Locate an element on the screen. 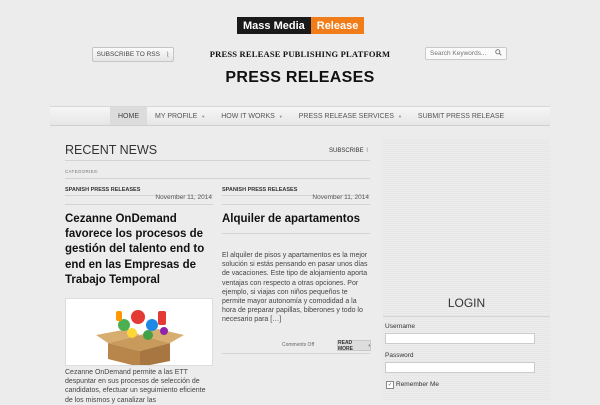  nav-item-my-profile: MY PROFILE ▼ is located at coordinates (180, 116).